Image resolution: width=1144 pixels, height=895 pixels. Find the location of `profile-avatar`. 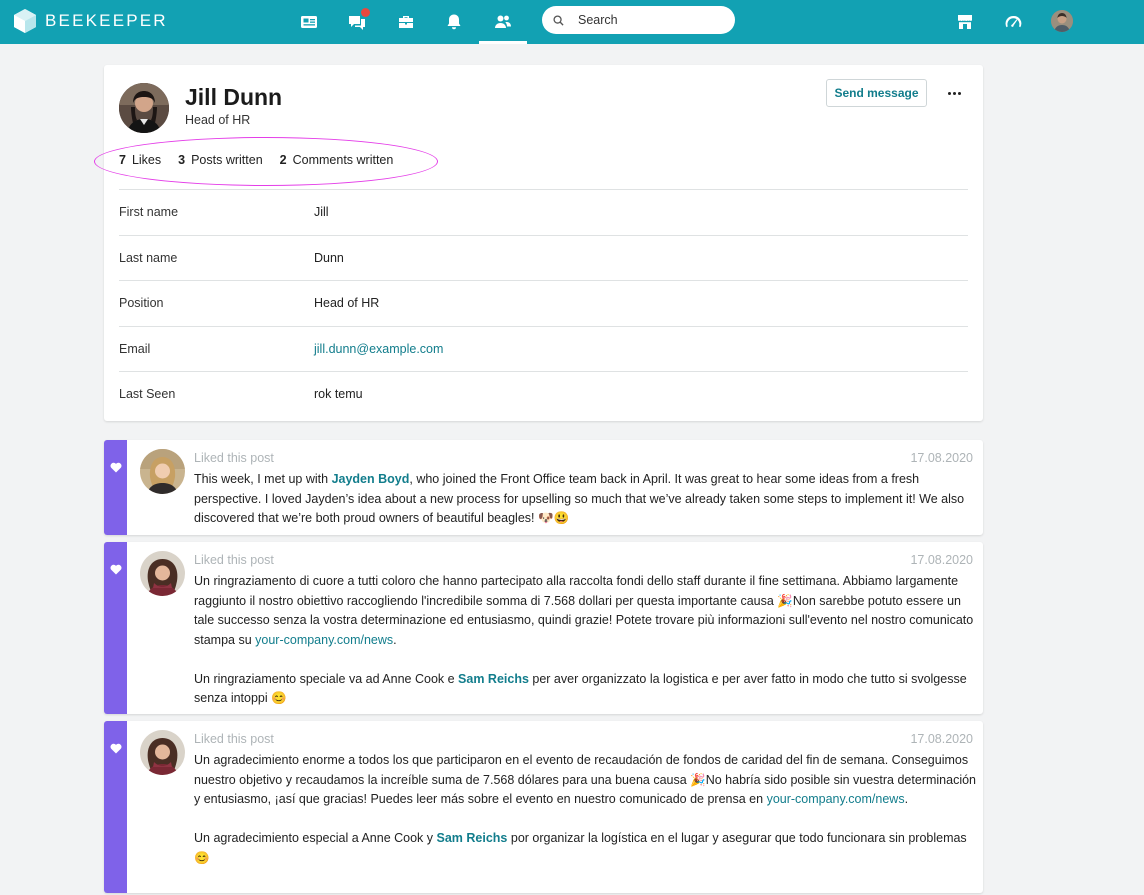

profile-avatar is located at coordinates (144, 108).